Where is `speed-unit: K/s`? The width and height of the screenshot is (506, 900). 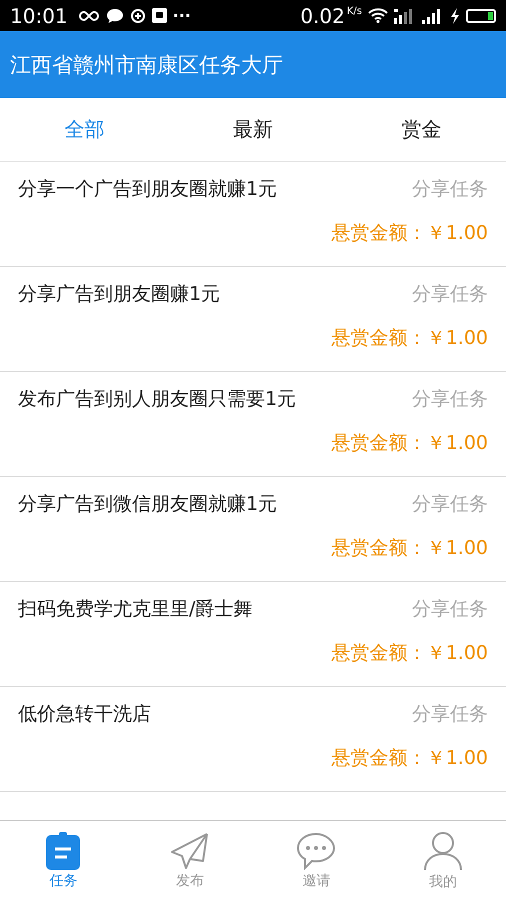
speed-unit: K/s is located at coordinates (354, 11).